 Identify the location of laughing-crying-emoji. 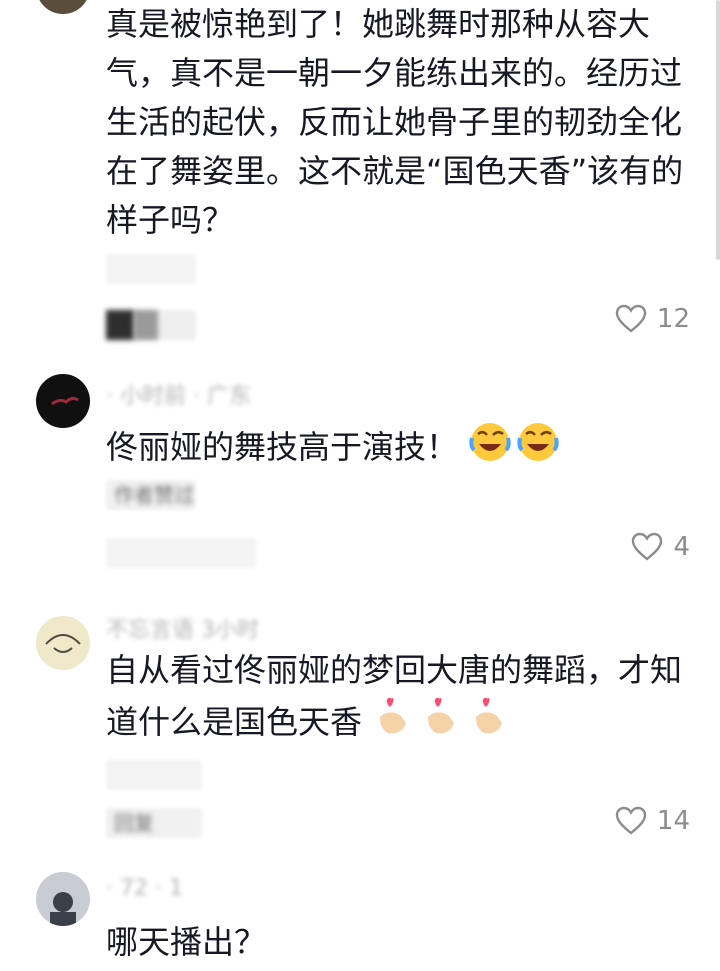
(516, 449).